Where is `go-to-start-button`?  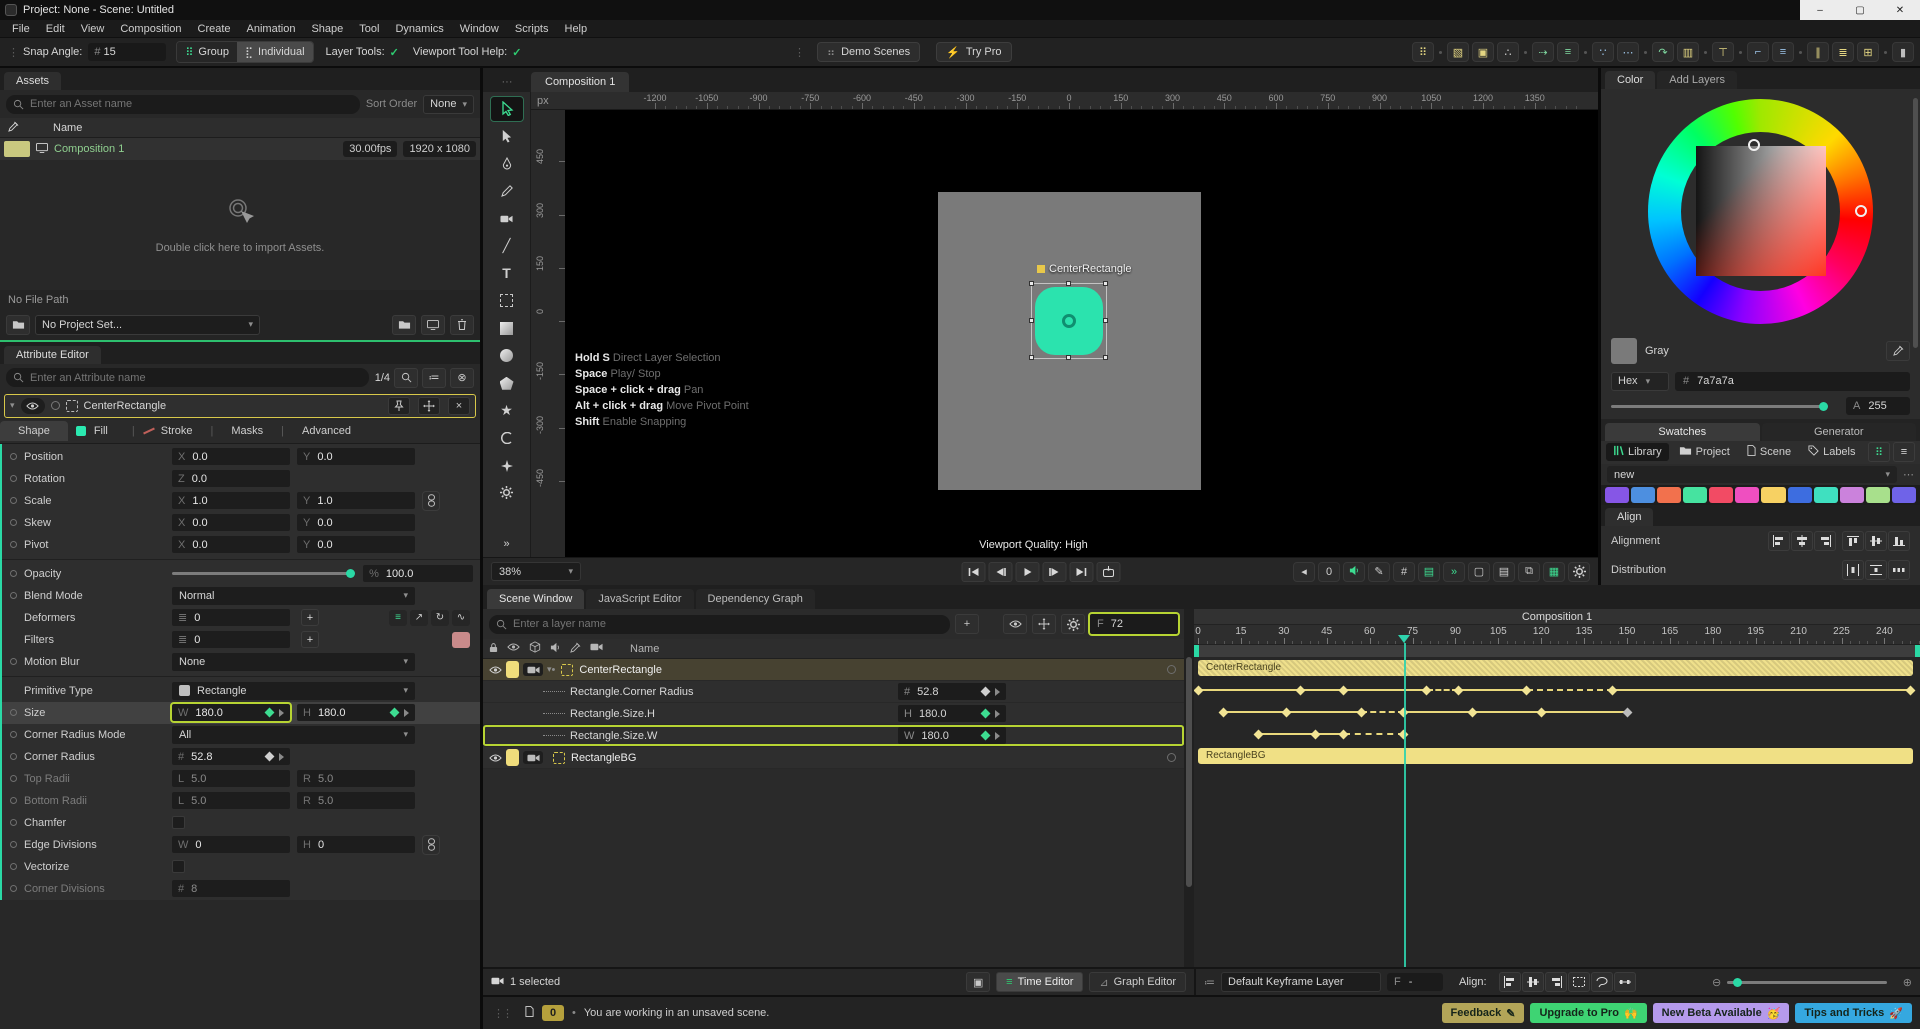 go-to-start-button is located at coordinates (973, 571).